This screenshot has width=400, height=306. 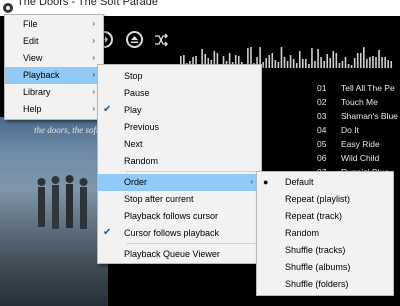 I want to click on menu-item-edit: Edit ›, so click(x=54, y=41).